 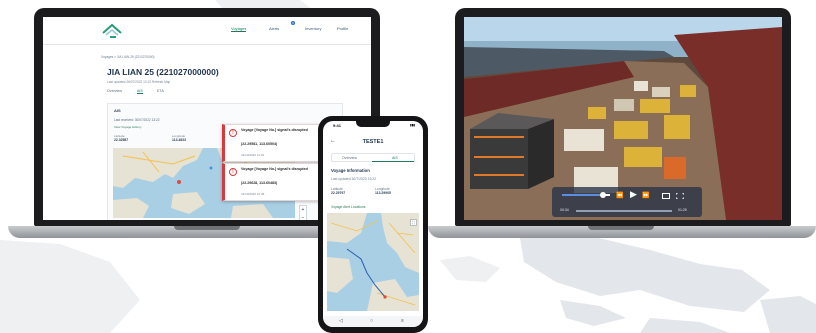 I want to click on phone-nav-bar: ◁ ○ ≡, so click(x=373, y=321).